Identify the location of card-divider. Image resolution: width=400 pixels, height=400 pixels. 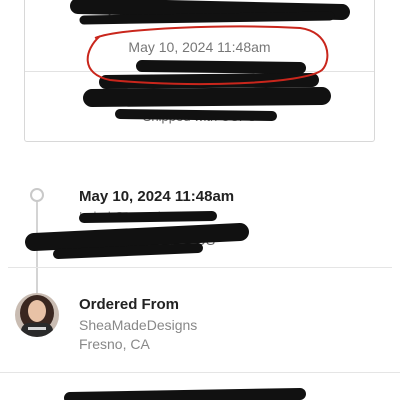
(199, 71).